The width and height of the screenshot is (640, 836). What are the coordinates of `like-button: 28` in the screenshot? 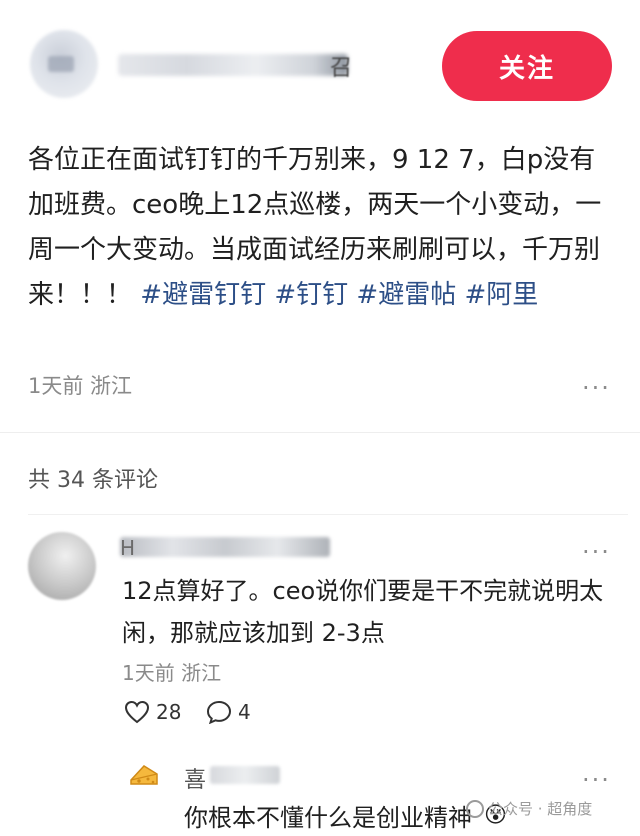 It's located at (152, 712).